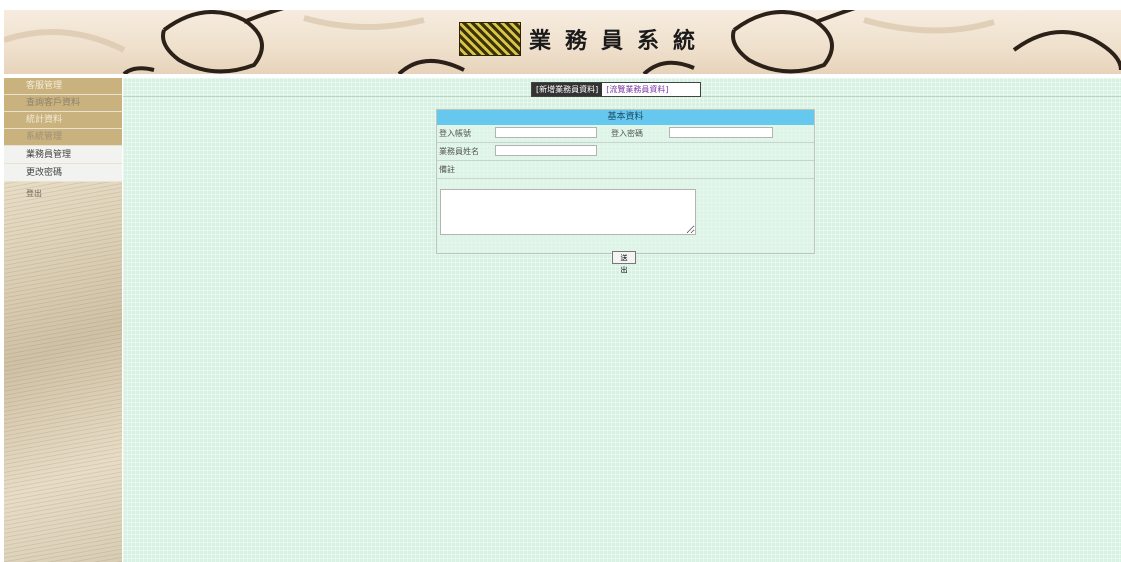  I want to click on form-row-remark, so click(625, 217).